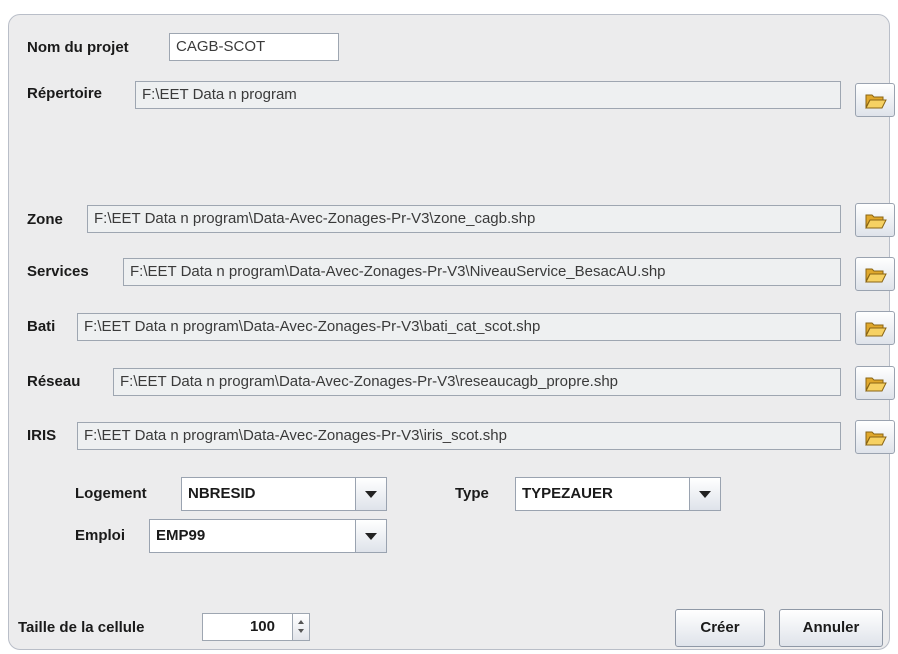 This screenshot has height=654, width=898. Describe the element at coordinates (181, 535) in the screenshot. I see `emploi-select-value: EMP99` at that location.